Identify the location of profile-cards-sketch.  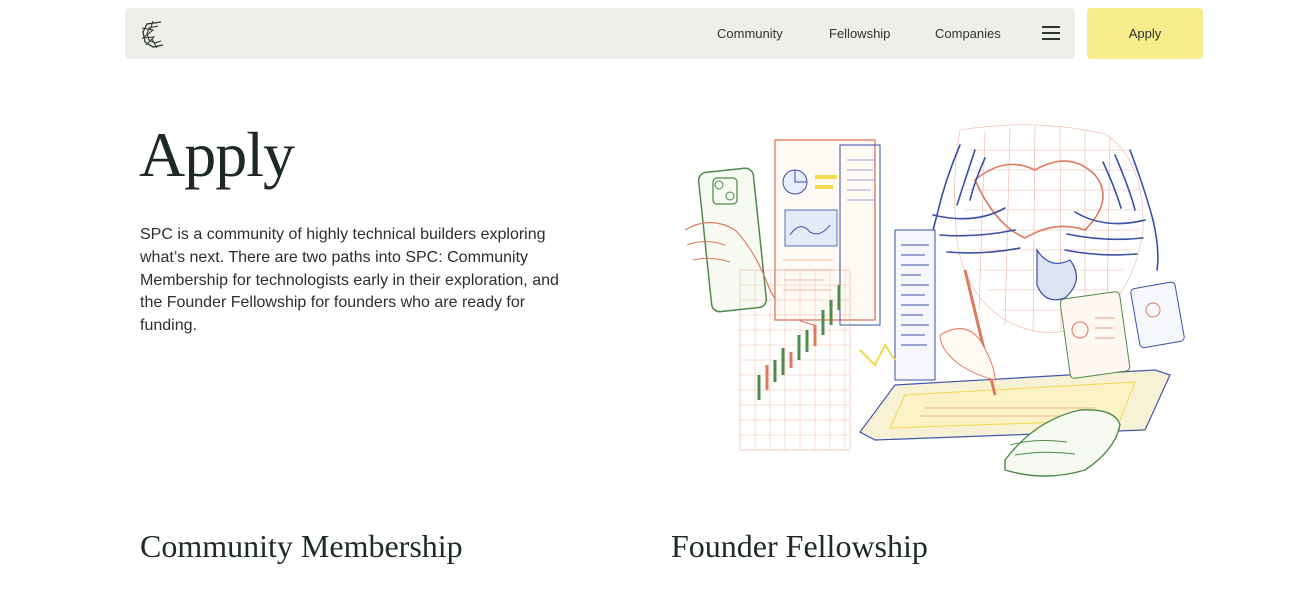
(1122, 330).